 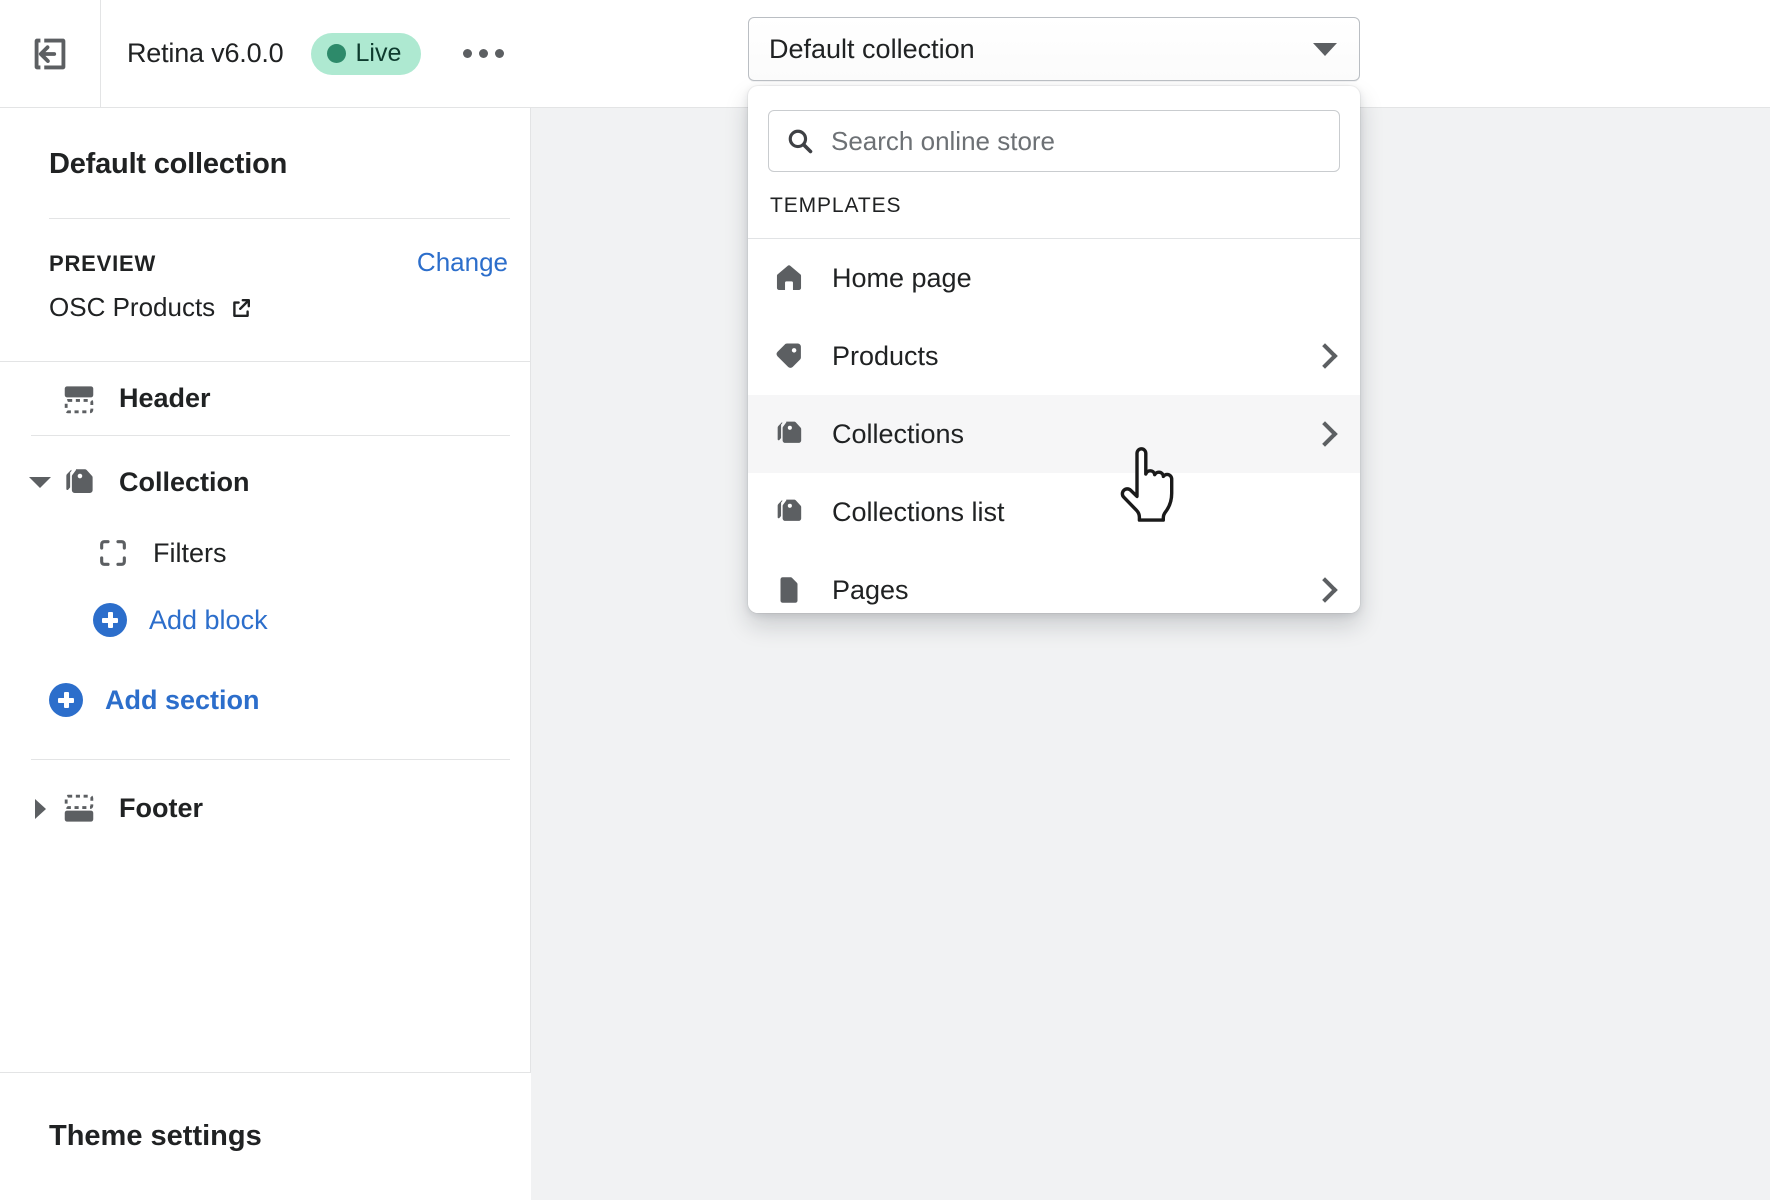 What do you see at coordinates (1054, 49) in the screenshot?
I see `template-selector-trigger: Default collection` at bounding box center [1054, 49].